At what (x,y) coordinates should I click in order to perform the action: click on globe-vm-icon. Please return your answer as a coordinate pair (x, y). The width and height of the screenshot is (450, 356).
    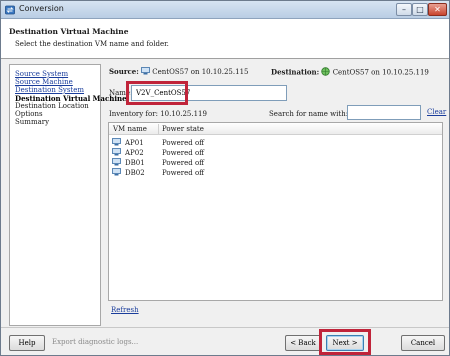
    Looking at the image, I should click on (326, 72).